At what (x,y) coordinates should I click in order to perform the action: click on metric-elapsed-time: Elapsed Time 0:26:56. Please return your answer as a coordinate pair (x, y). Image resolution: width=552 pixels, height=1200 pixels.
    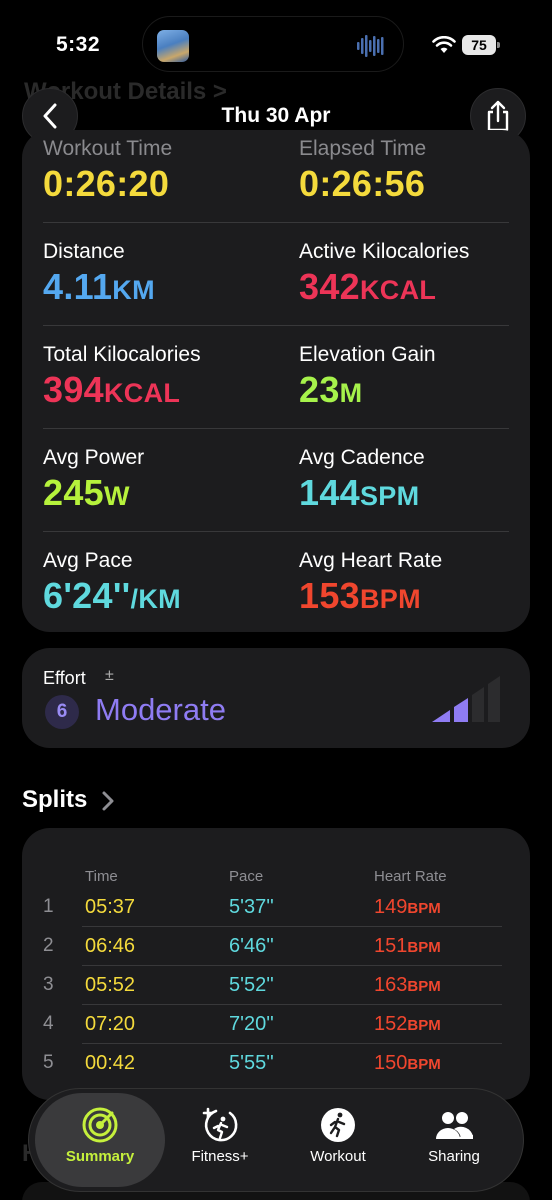
    Looking at the image, I should click on (414, 171).